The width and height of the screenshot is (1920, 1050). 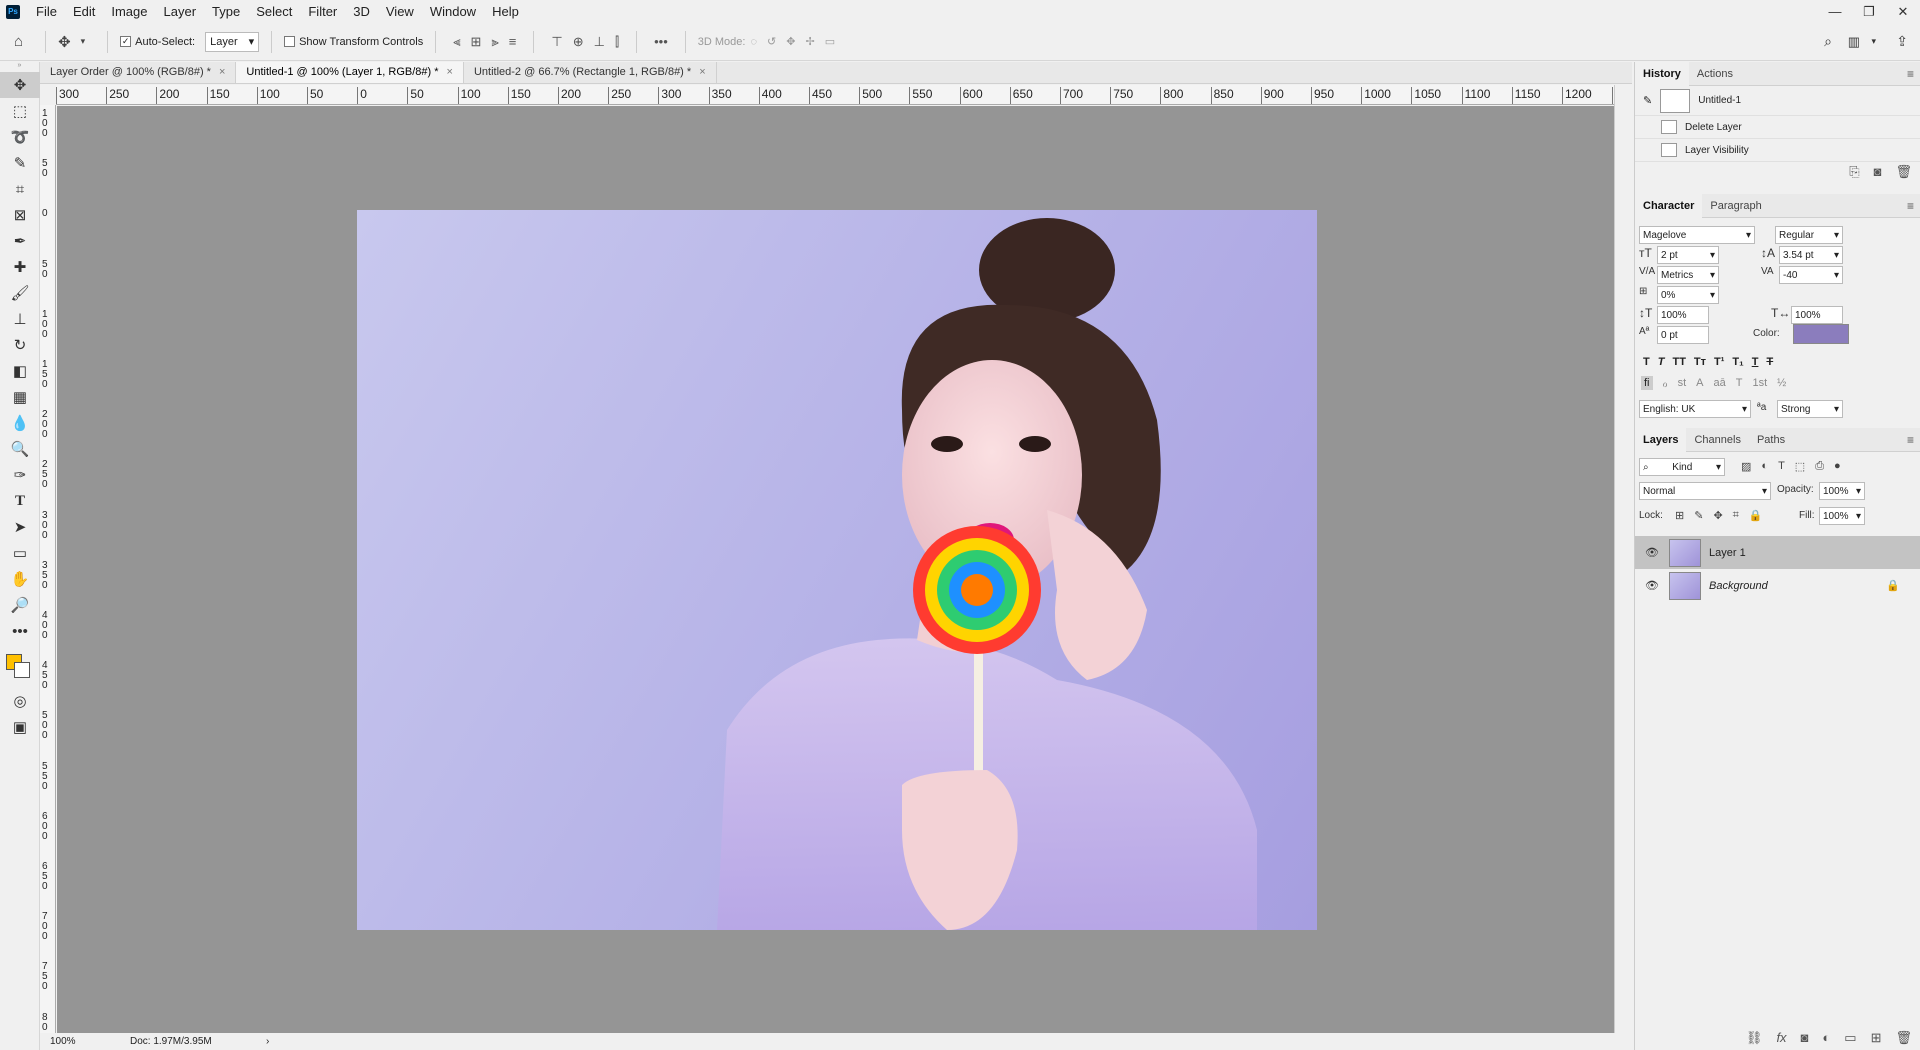 What do you see at coordinates (138, 72) in the screenshot?
I see `tab-layer-order: Layer Order @ 100% (RGB/8#) * ×` at bounding box center [138, 72].